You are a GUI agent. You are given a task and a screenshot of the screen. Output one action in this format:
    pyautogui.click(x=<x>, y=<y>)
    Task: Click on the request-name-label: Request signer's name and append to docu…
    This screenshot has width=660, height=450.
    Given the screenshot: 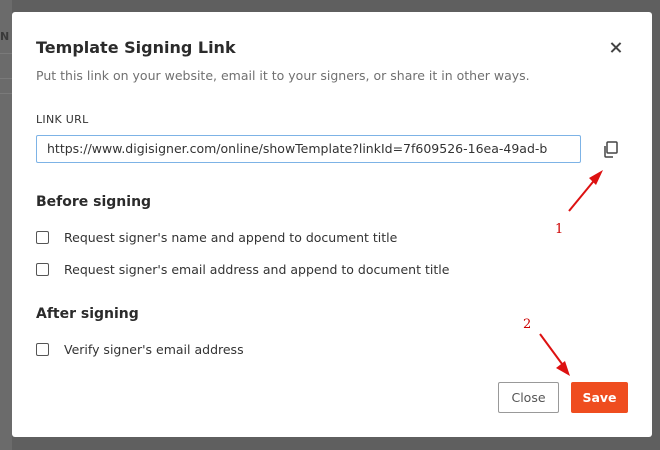 What is the action you would take?
    pyautogui.click(x=231, y=237)
    